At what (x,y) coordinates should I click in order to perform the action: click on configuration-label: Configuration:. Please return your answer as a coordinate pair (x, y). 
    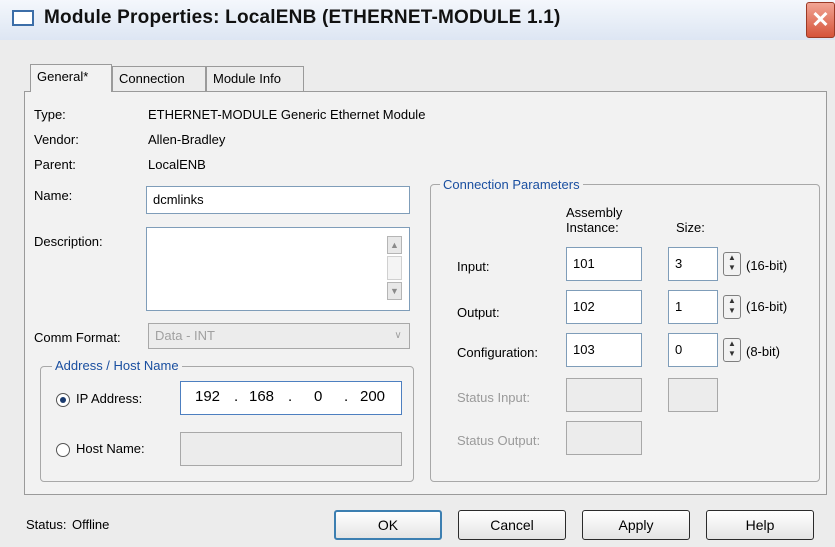
    Looking at the image, I should click on (497, 352).